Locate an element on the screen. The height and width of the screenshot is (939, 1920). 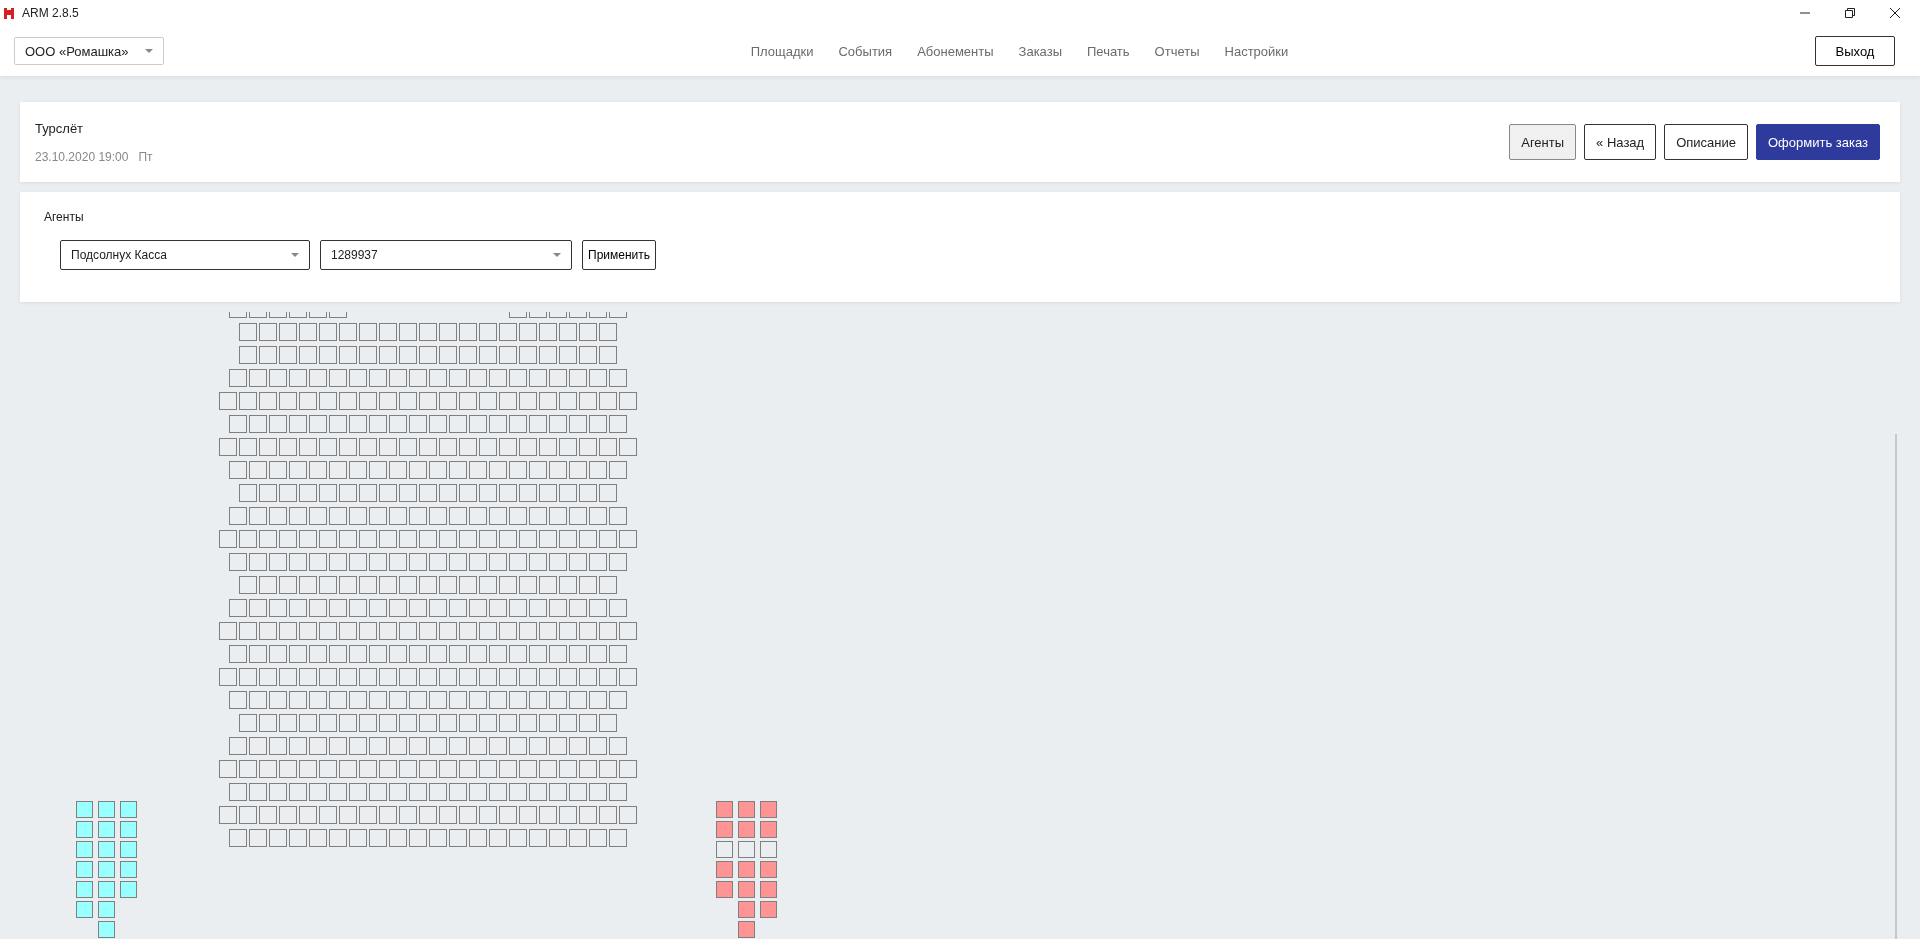
action-button: Агенты is located at coordinates (1543, 142).